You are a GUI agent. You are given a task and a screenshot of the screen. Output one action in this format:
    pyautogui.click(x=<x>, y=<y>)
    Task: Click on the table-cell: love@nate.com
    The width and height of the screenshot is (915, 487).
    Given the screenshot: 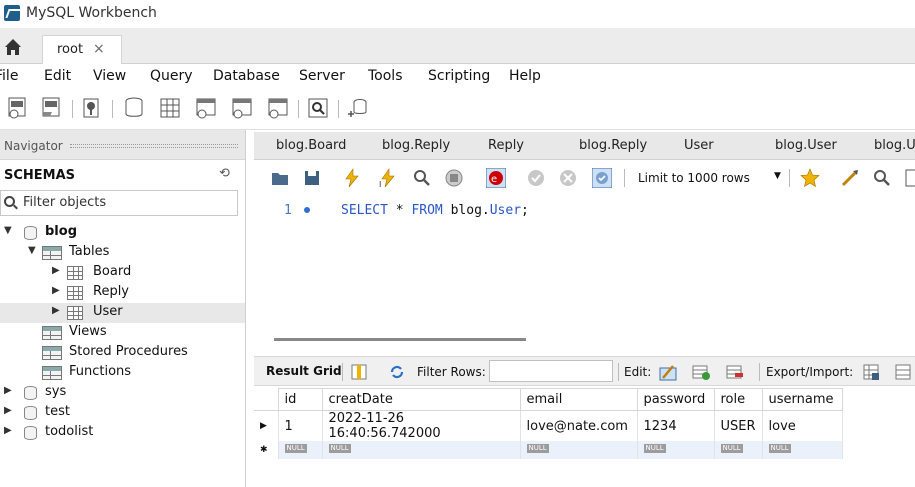 What is the action you would take?
    pyautogui.click(x=579, y=425)
    